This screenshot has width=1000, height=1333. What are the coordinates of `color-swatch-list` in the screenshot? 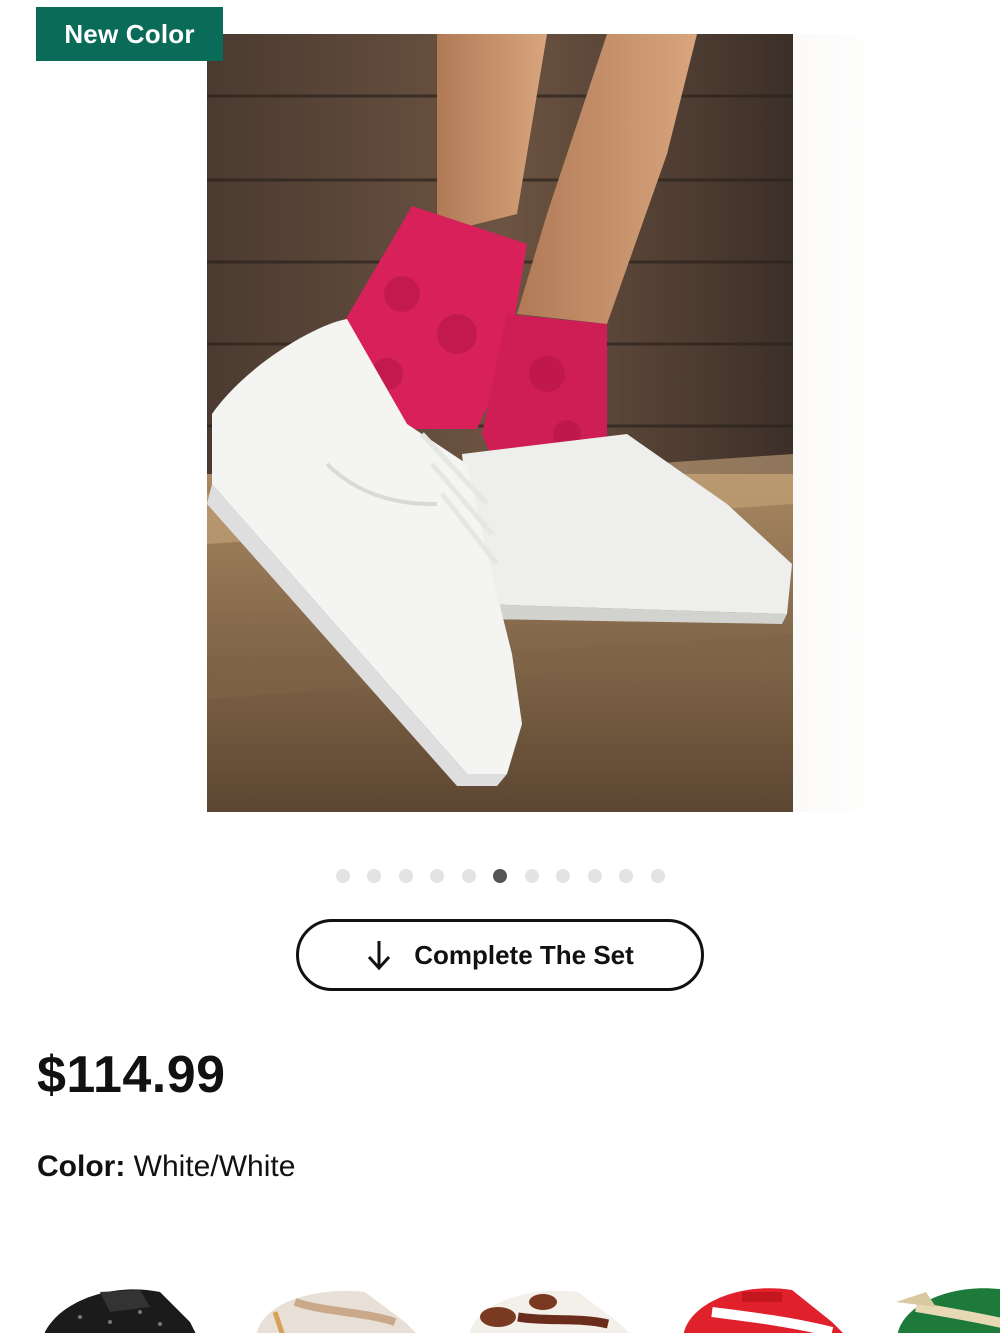 It's located at (500, 1297).